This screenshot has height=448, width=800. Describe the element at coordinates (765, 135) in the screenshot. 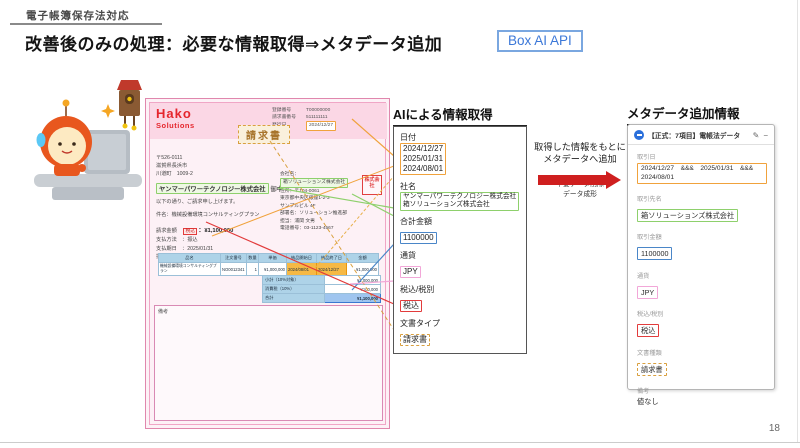

I see `collapse-icon: −` at that location.